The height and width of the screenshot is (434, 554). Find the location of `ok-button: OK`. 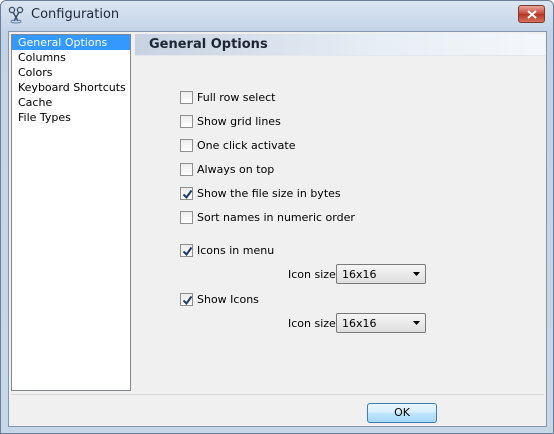

ok-button: OK is located at coordinates (402, 413).